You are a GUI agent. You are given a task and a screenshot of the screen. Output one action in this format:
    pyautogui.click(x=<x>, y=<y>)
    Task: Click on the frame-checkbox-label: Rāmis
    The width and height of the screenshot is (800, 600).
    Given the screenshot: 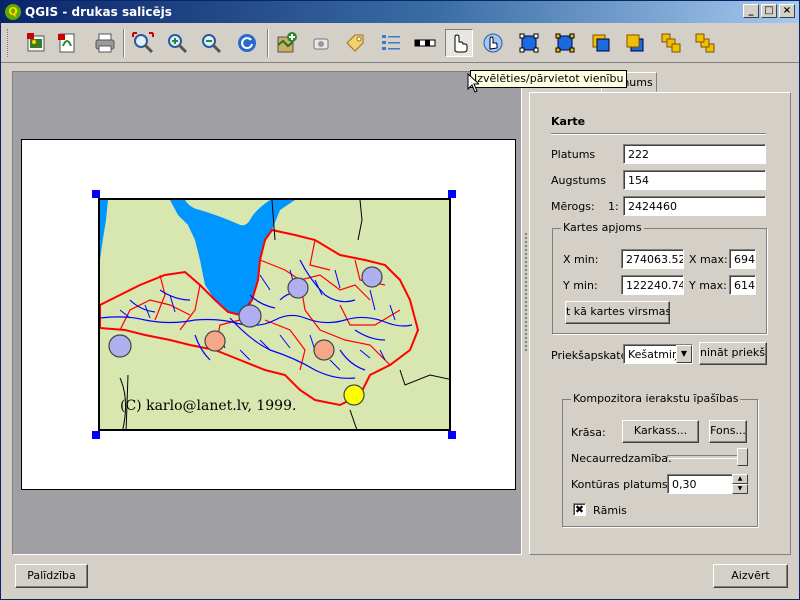 What is the action you would take?
    pyautogui.click(x=610, y=510)
    